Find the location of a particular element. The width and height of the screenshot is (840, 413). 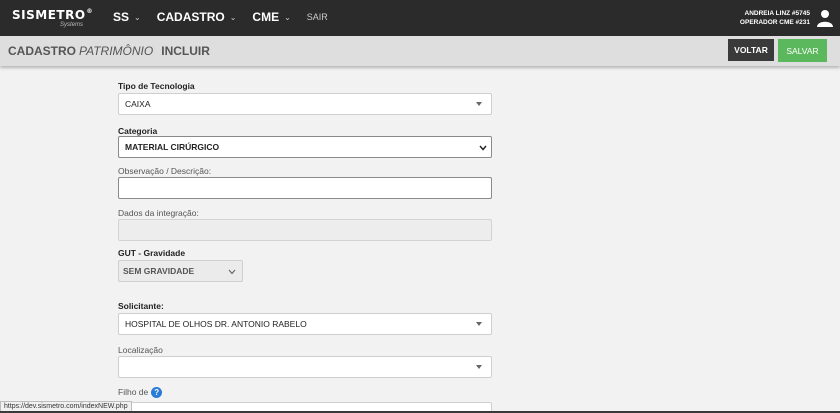

localizacao-label: Localização is located at coordinates (140, 350).